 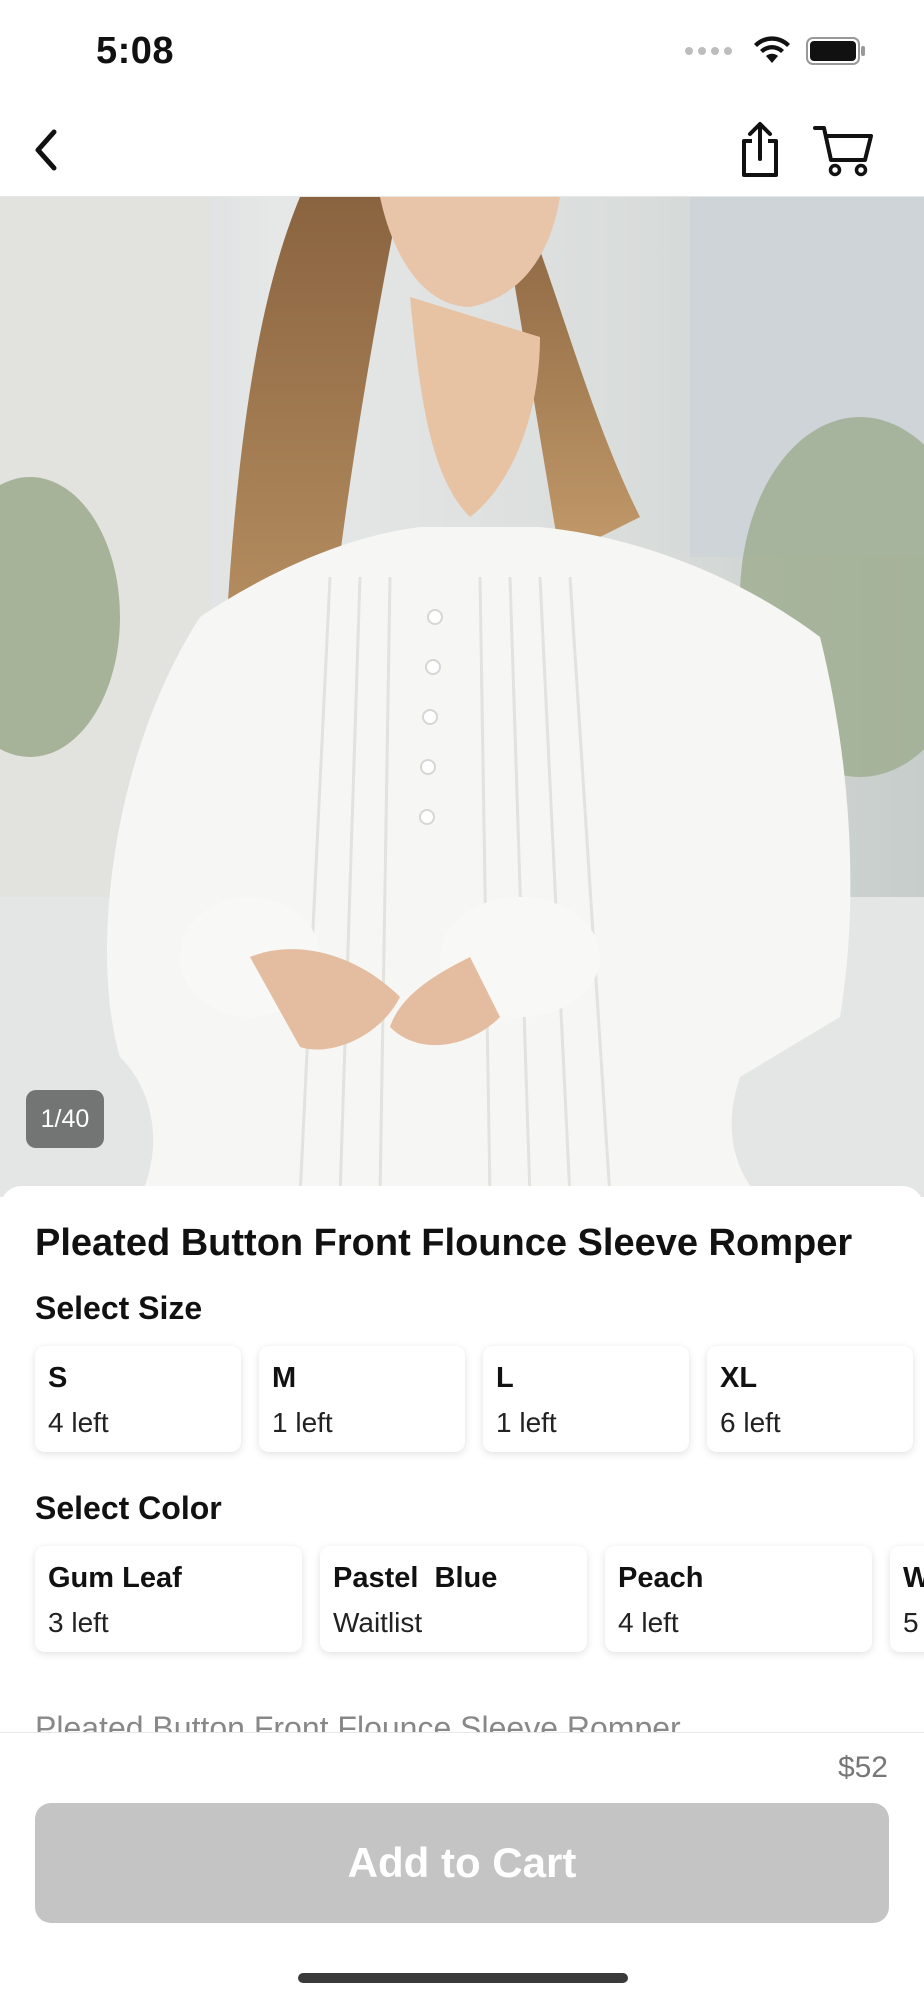 What do you see at coordinates (648, 1622) in the screenshot?
I see `color-stock: 4 left` at bounding box center [648, 1622].